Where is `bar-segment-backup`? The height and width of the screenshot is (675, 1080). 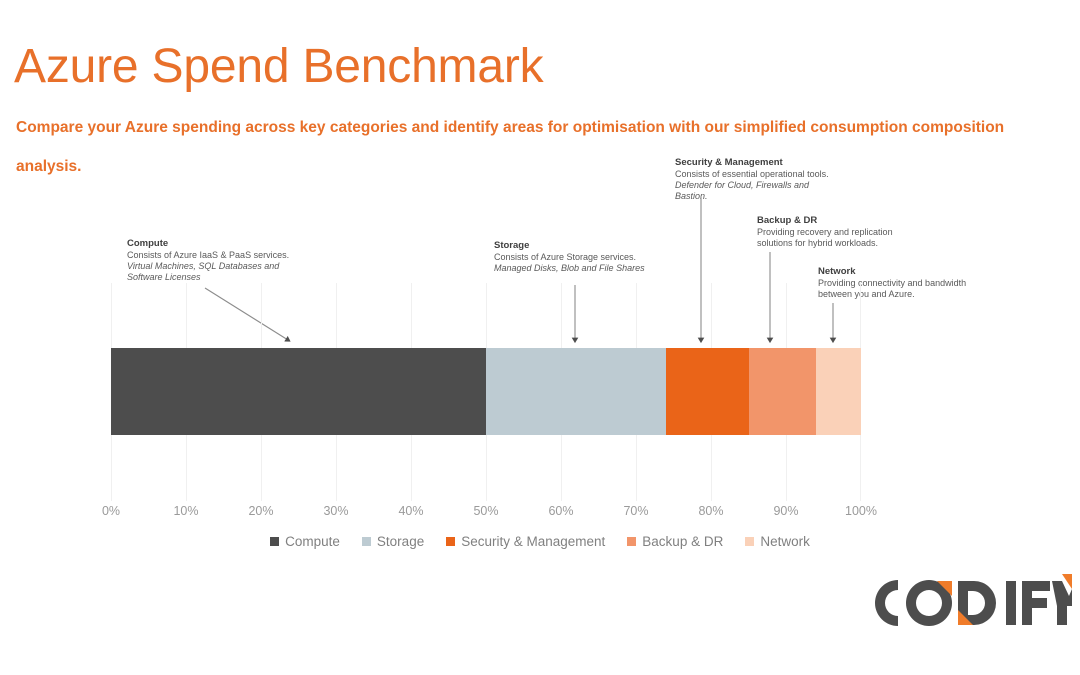
bar-segment-backup is located at coordinates (782, 391).